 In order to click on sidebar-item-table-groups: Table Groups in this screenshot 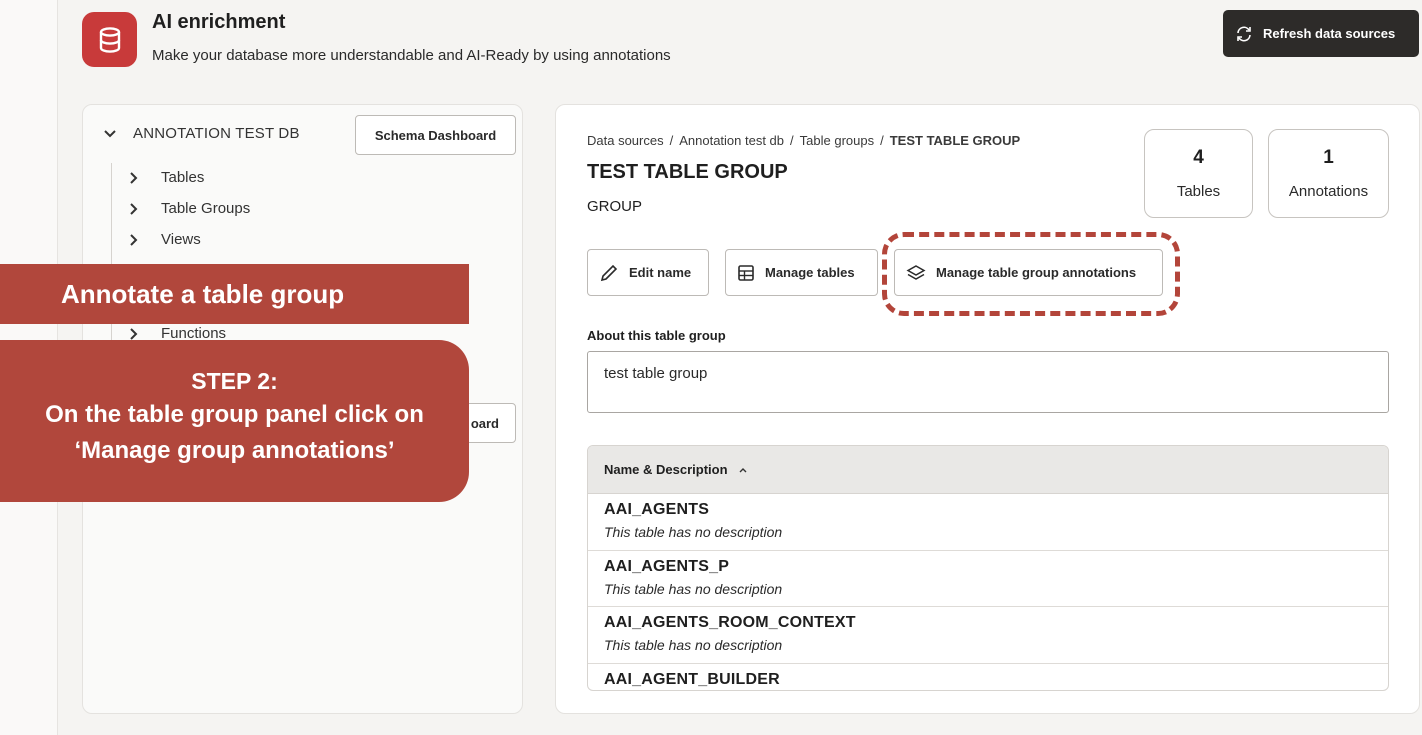, I will do `click(189, 208)`.